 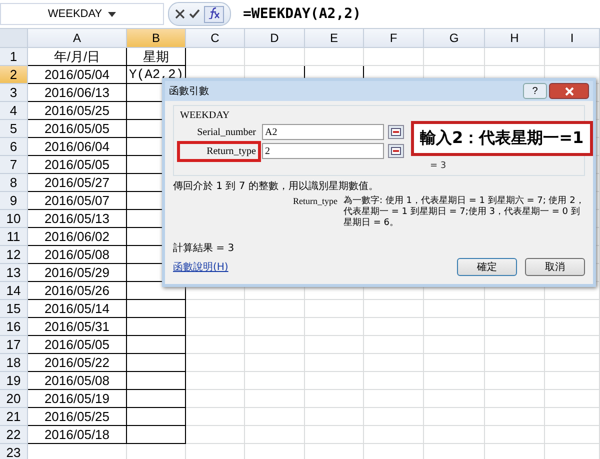 I want to click on formula-result: 計算結果 = 3, so click(x=204, y=249).